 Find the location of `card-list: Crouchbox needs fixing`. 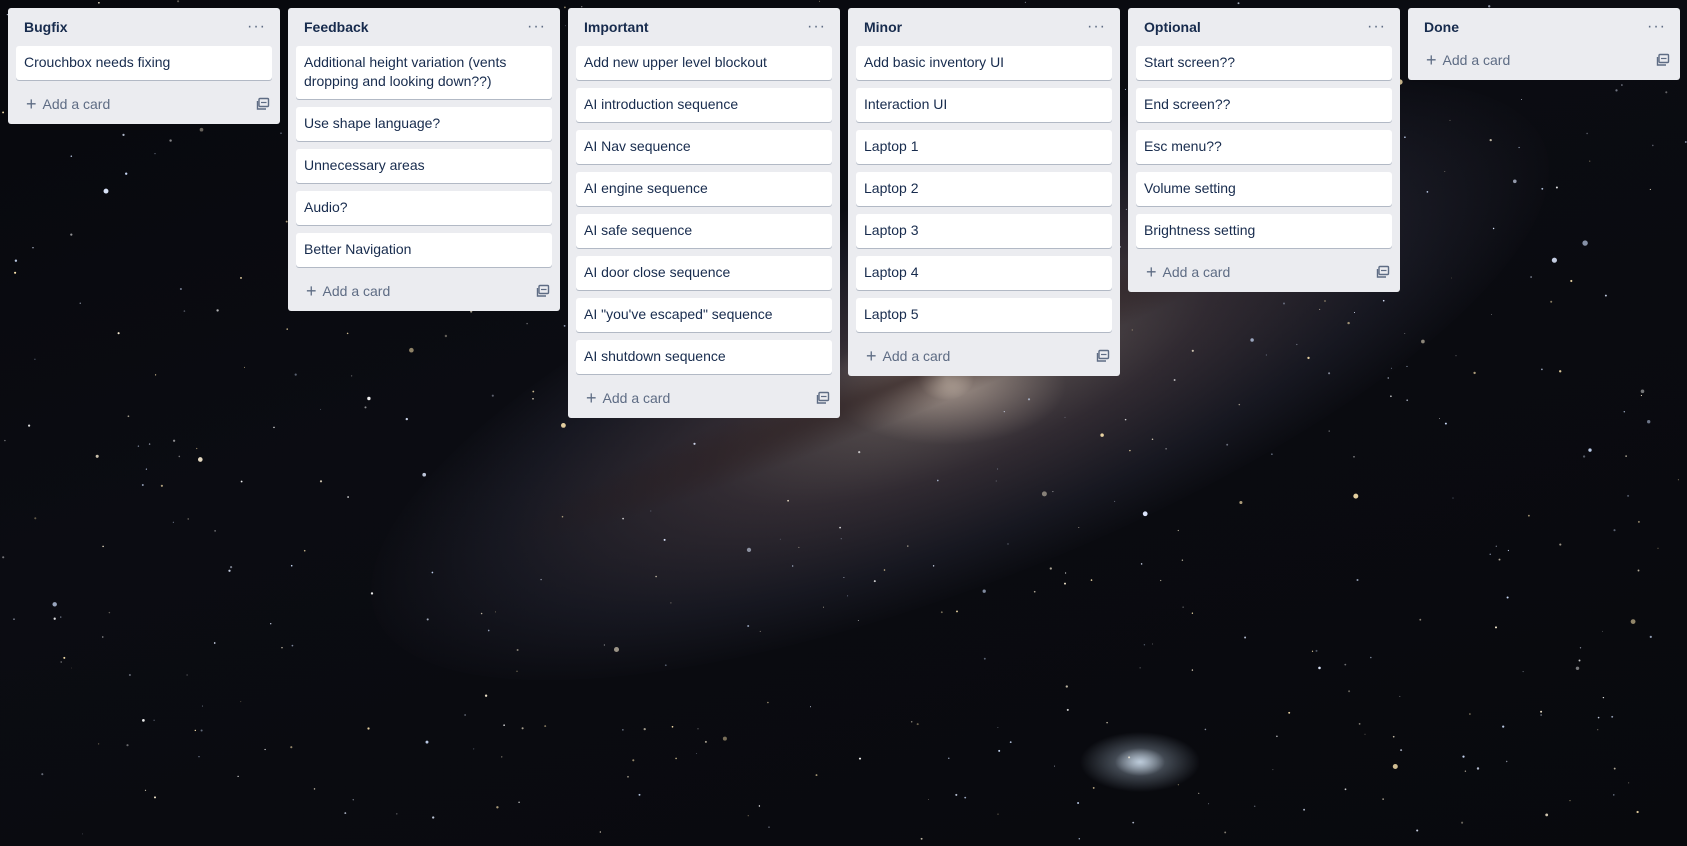

card-list: Crouchbox needs fixing is located at coordinates (144, 63).